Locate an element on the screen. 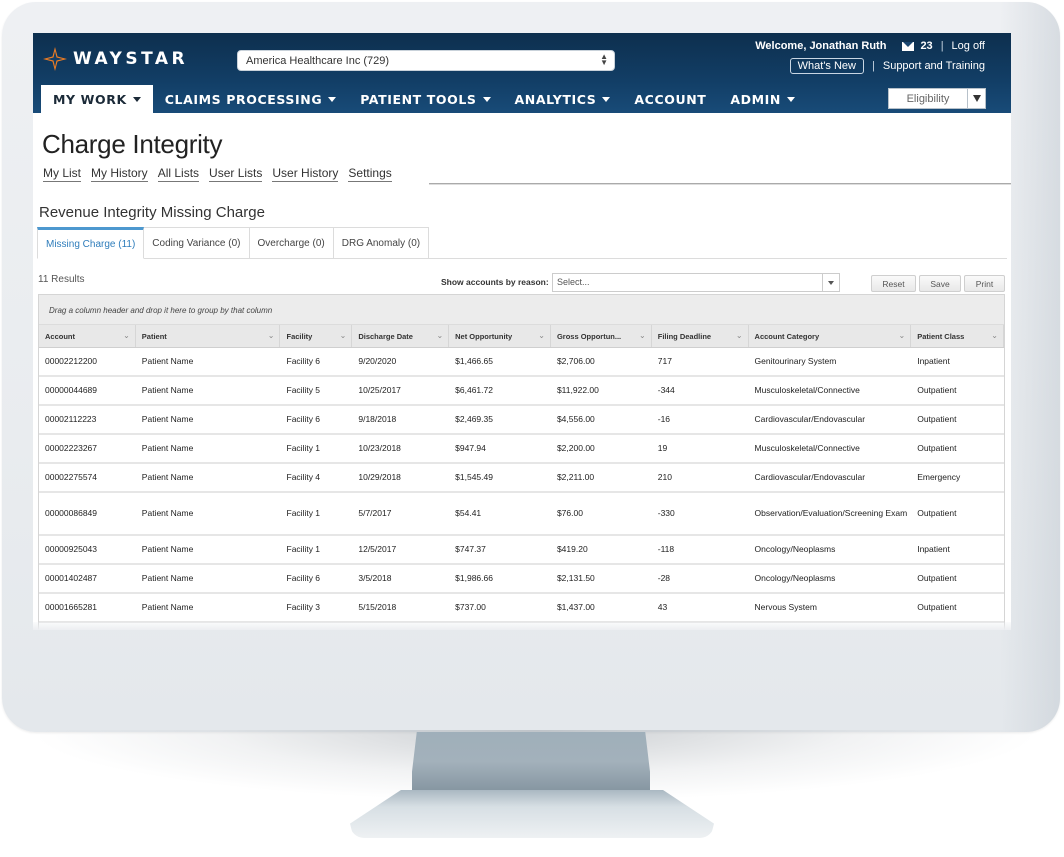 The height and width of the screenshot is (857, 1064). sub-nav-my-history: My History is located at coordinates (119, 174).